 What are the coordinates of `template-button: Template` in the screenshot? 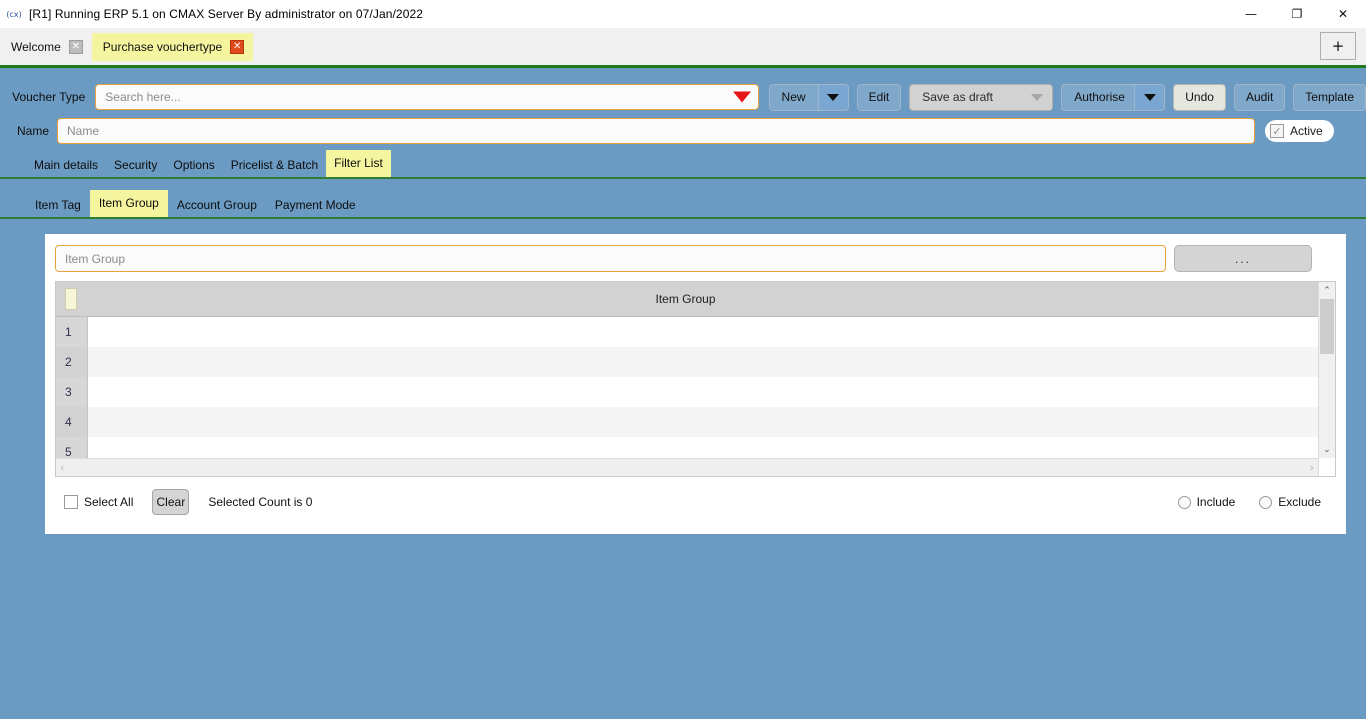 It's located at (1329, 97).